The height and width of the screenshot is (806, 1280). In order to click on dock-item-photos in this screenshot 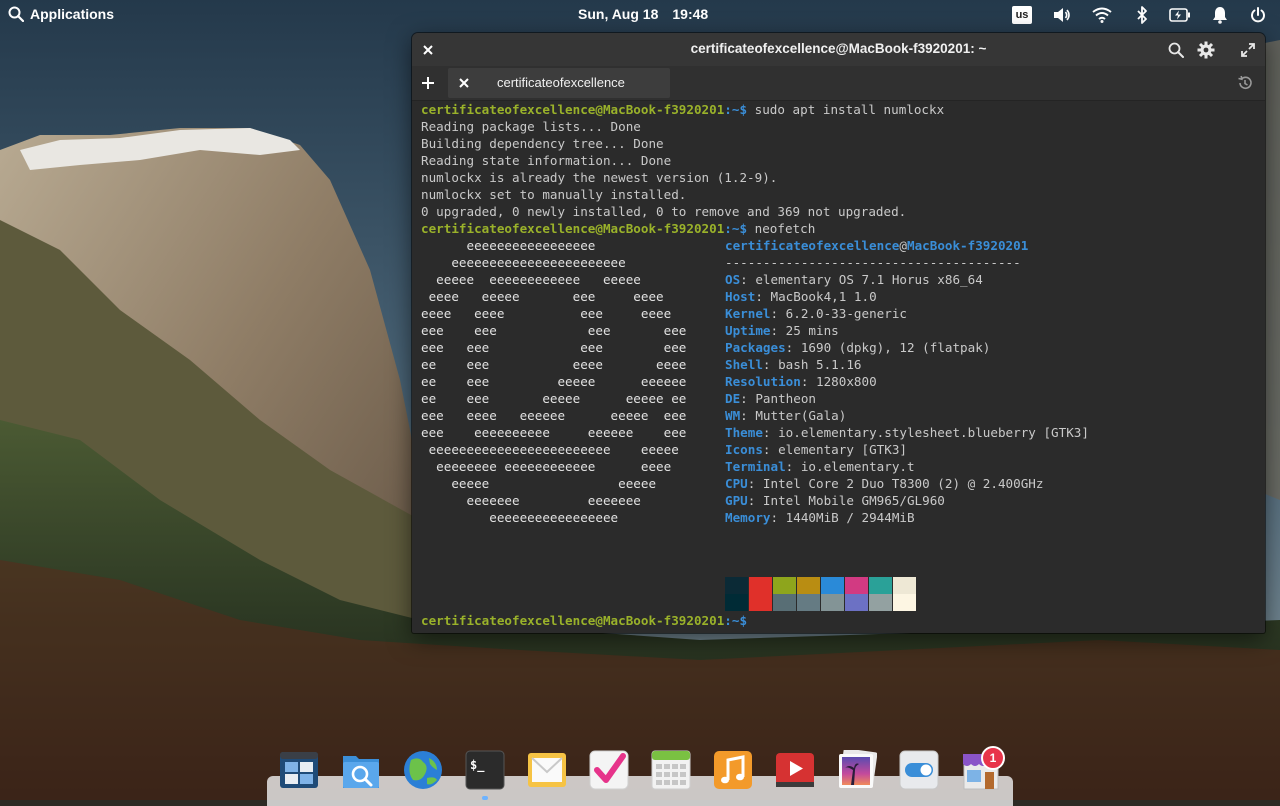, I will do `click(857, 769)`.